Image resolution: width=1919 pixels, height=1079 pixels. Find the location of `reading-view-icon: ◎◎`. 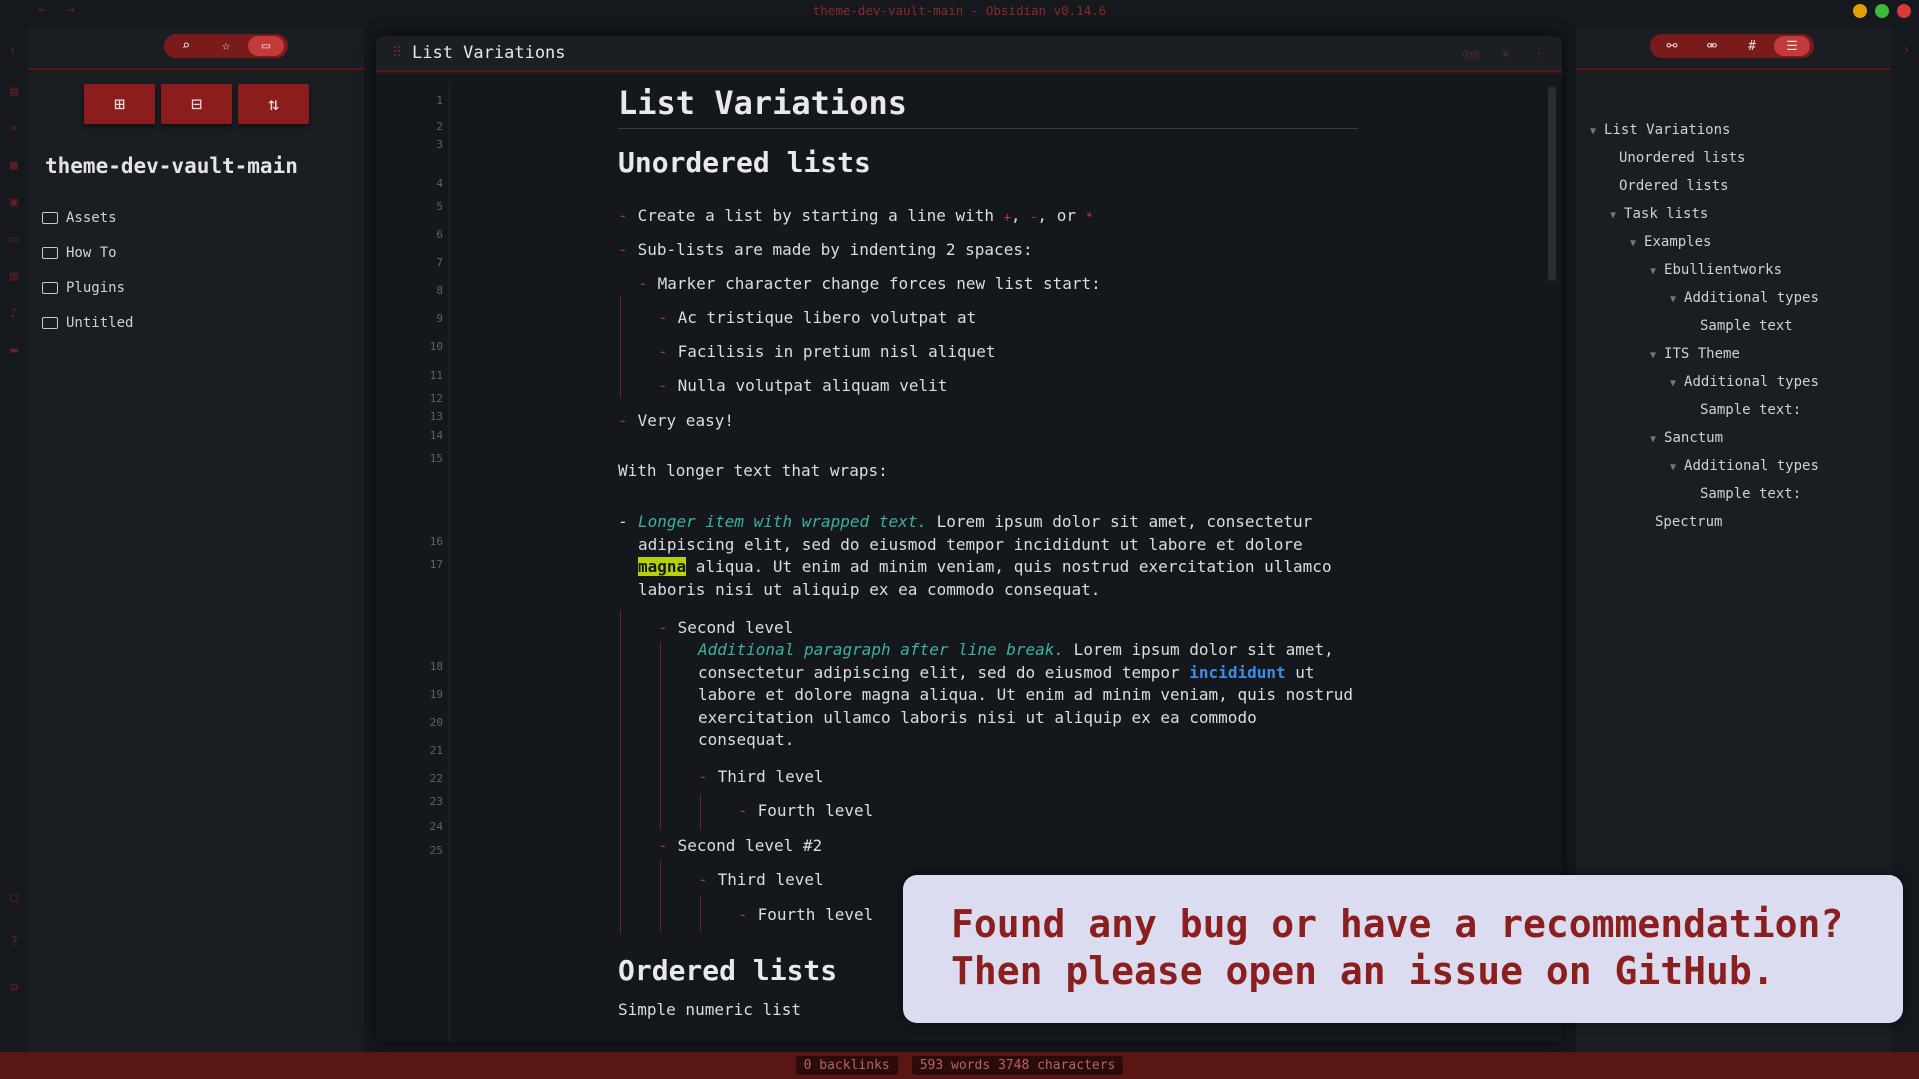

reading-view-icon: ◎◎ is located at coordinates (1471, 54).